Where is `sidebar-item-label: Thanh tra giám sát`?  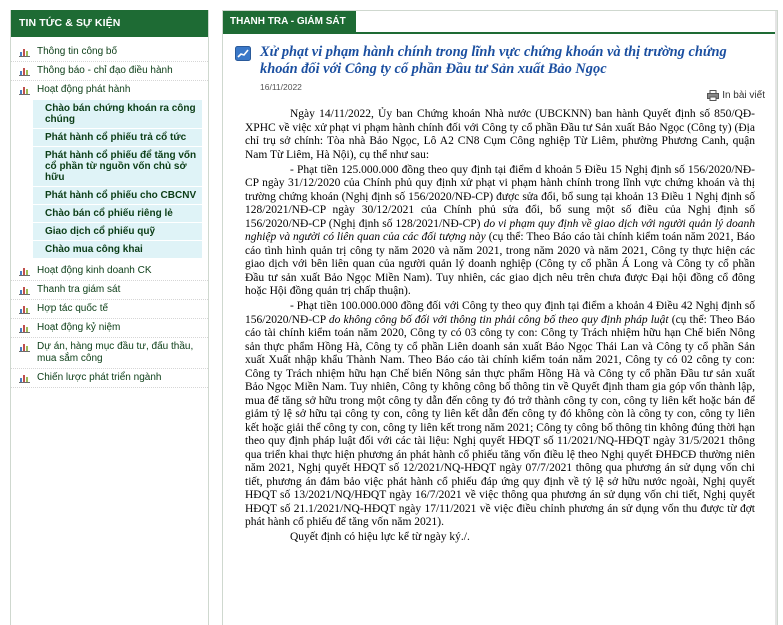
sidebar-item-label: Thanh tra giám sát is located at coordinates (79, 289).